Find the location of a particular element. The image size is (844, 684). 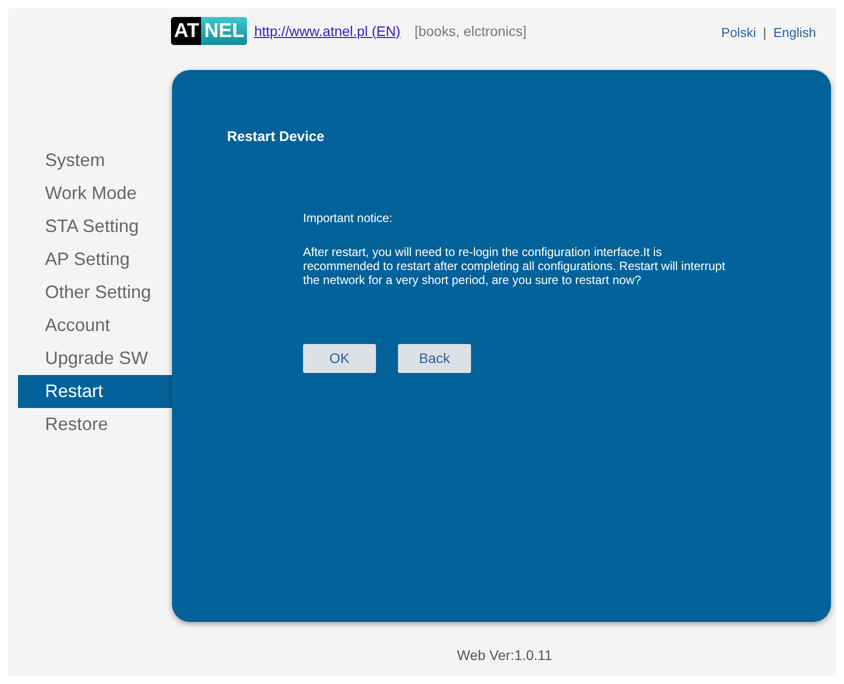

panel-title: Restart Device is located at coordinates (276, 136).